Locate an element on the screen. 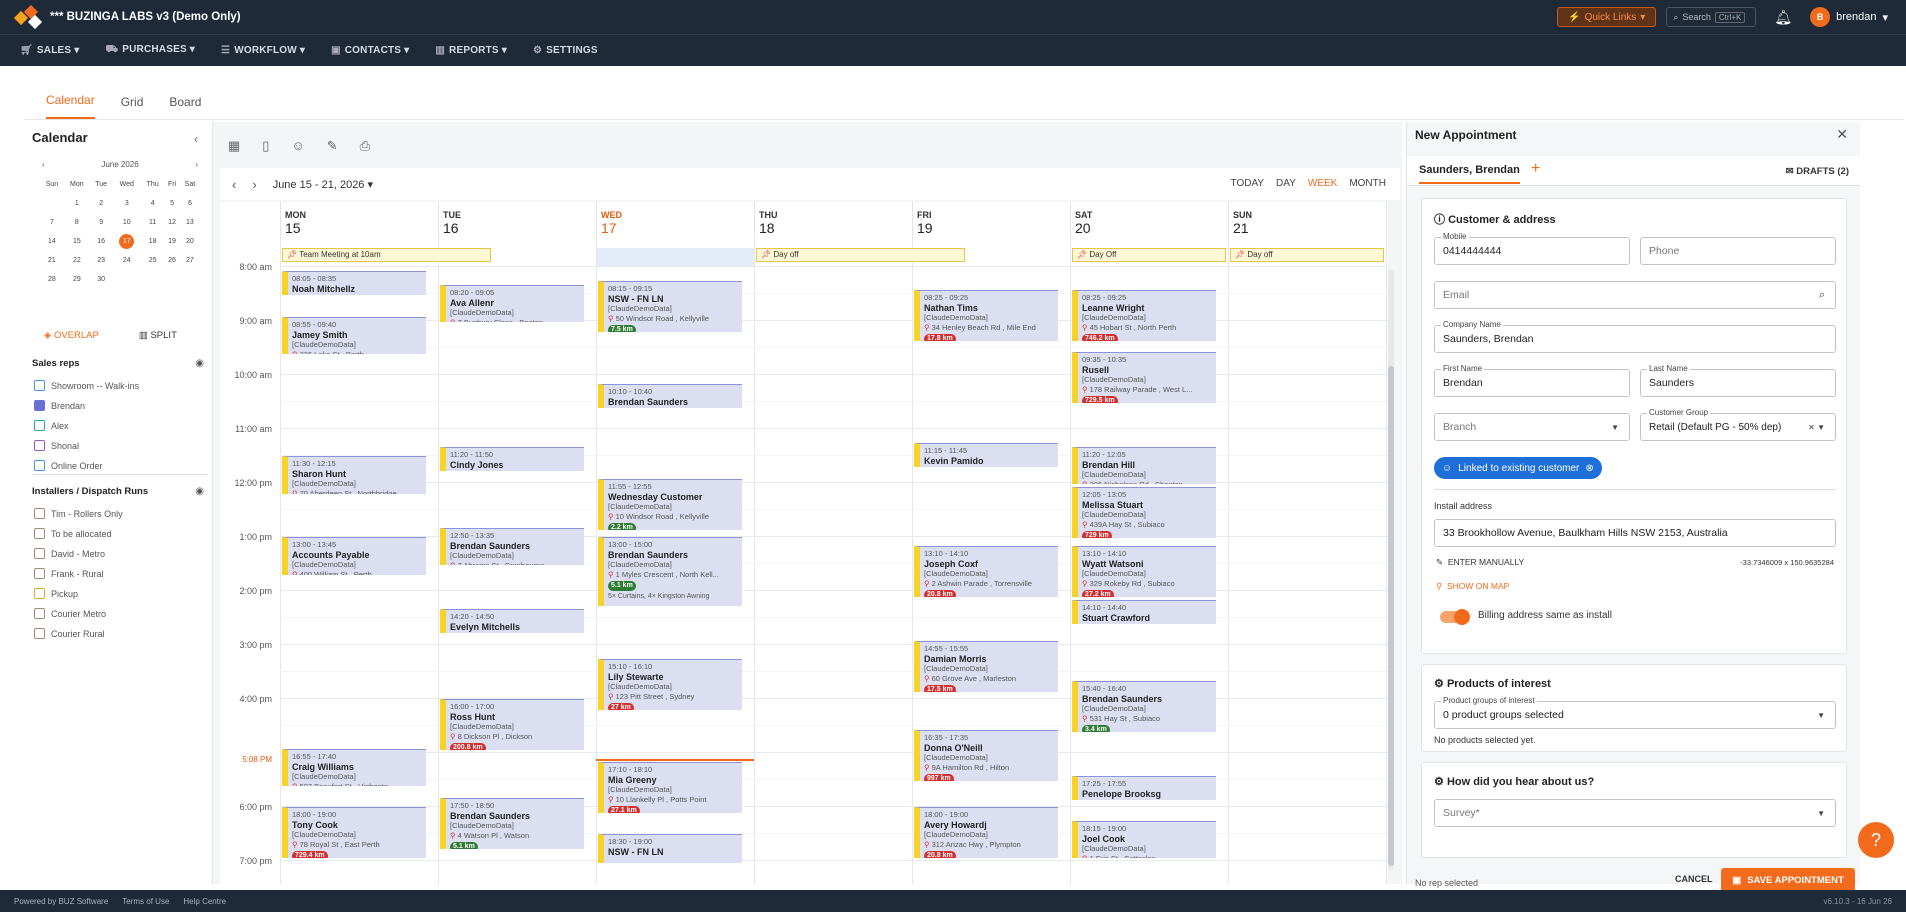 The height and width of the screenshot is (912, 1906). installer-item: Frank - Rural is located at coordinates (69, 573).